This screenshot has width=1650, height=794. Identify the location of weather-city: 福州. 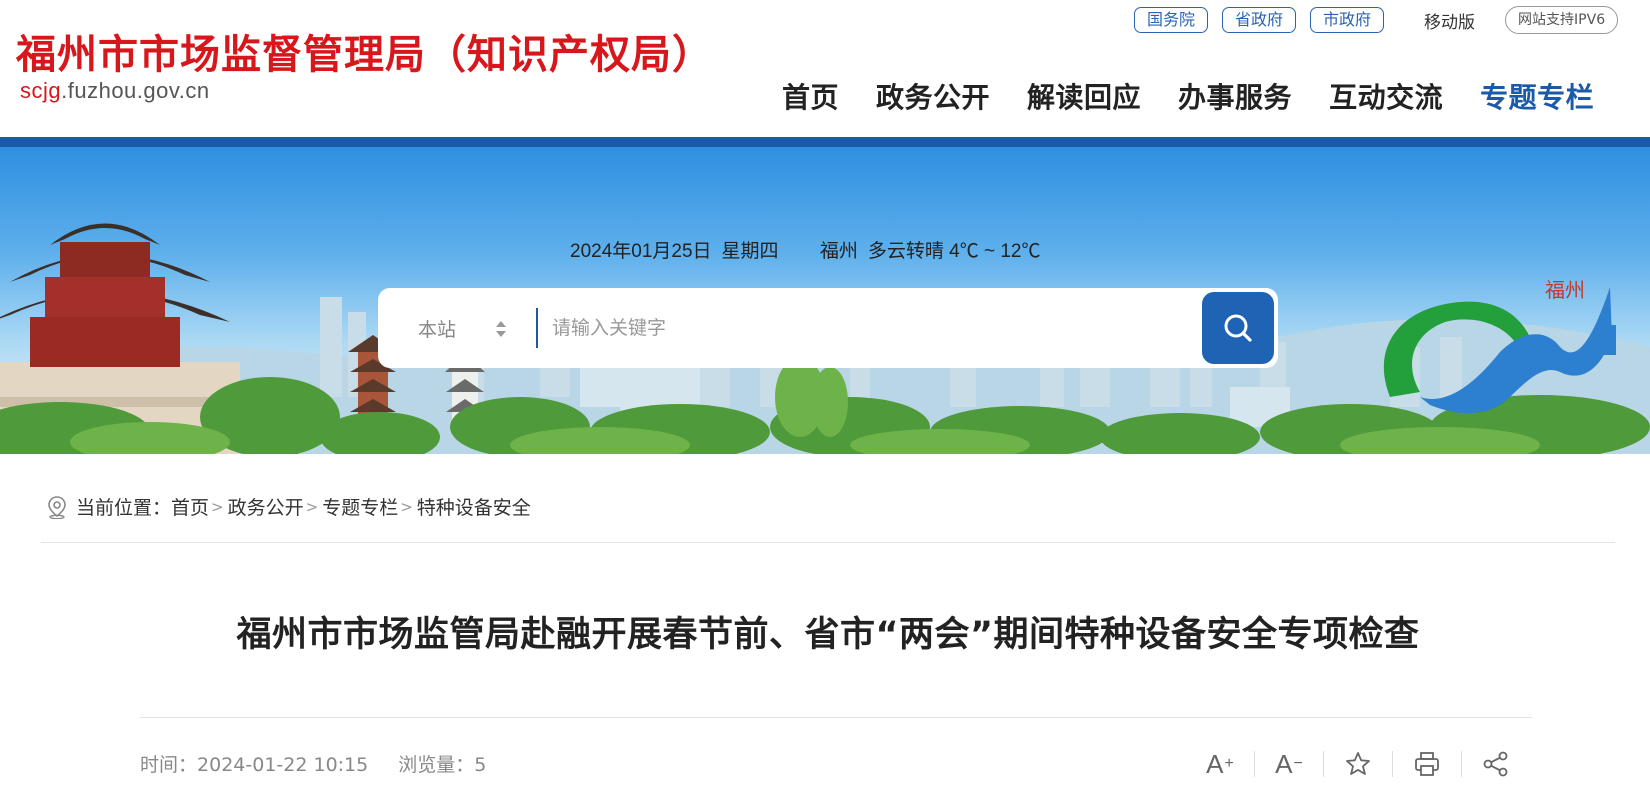
(838, 251).